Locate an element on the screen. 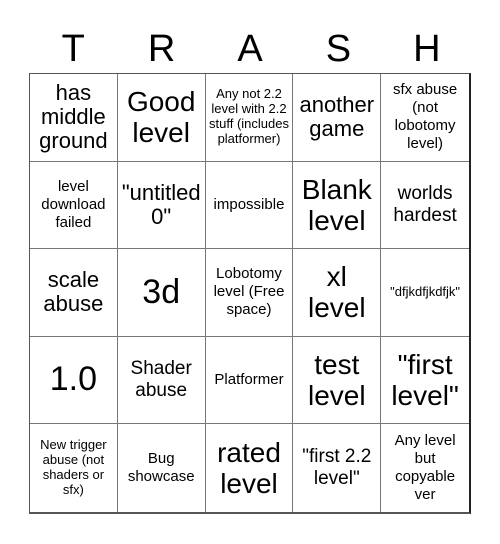  bingo-cell: xl level is located at coordinates (337, 293).